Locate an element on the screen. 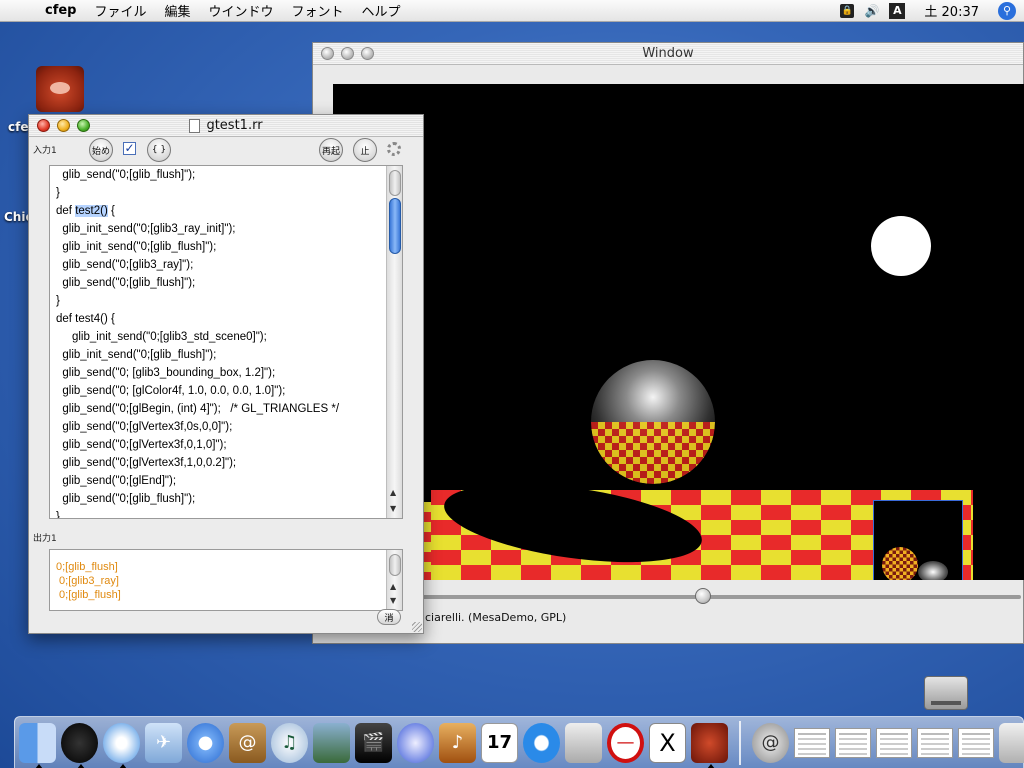 The height and width of the screenshot is (768, 1024). code-line: def test2() { is located at coordinates (226, 211).